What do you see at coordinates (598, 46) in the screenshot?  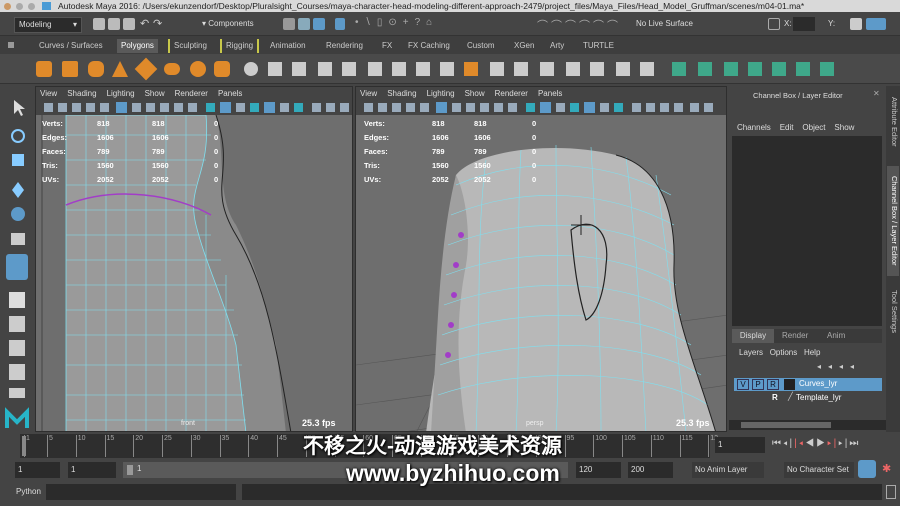 I see `shelf-tab-turtle: TURTLE` at bounding box center [598, 46].